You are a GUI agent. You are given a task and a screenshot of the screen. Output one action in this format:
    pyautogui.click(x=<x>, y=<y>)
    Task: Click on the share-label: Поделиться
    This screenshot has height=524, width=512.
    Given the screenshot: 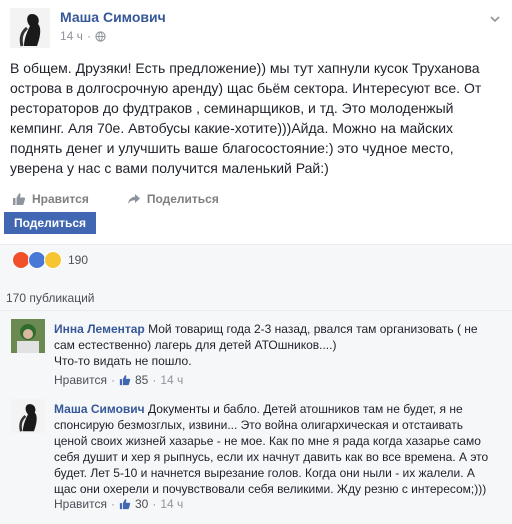 What is the action you would take?
    pyautogui.click(x=182, y=199)
    